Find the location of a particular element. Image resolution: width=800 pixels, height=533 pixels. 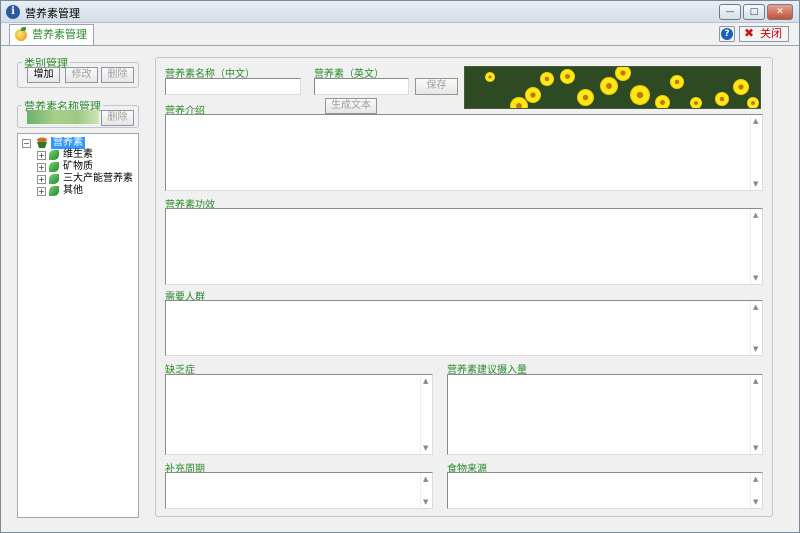

tree-item-label: 维生素 is located at coordinates (78, 154).